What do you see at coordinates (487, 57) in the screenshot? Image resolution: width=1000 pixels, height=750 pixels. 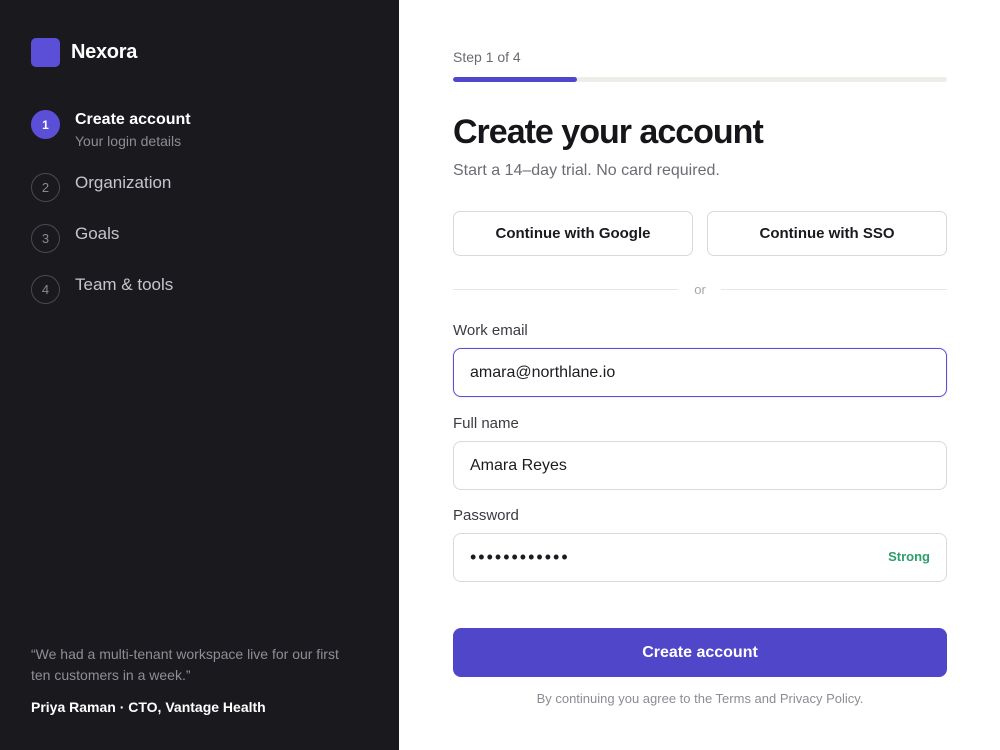 I see `step-indicator: Step 1 of 4` at bounding box center [487, 57].